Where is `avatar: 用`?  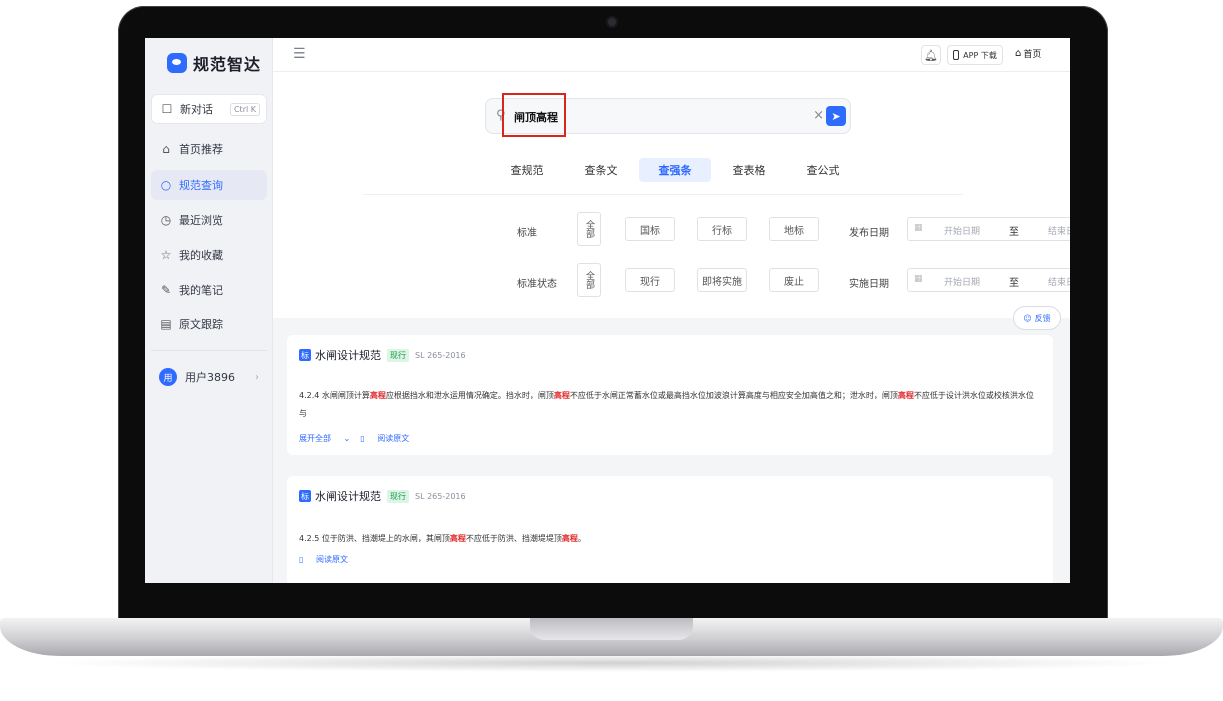 avatar: 用 is located at coordinates (168, 377).